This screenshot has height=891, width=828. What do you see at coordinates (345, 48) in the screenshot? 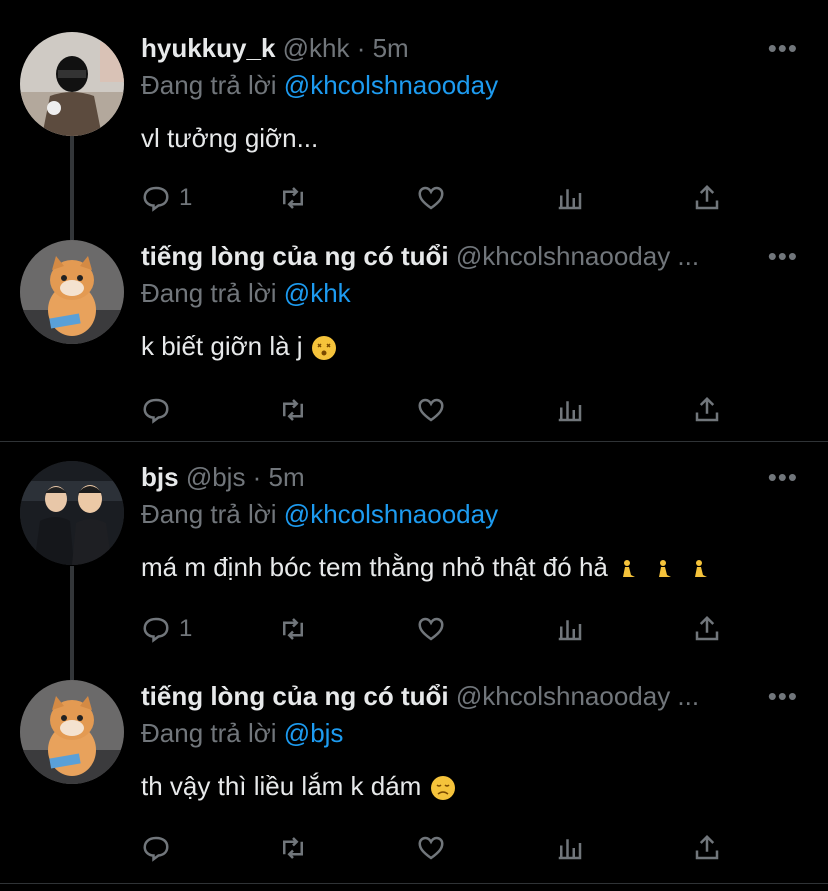
I see `handle-time: @khk · 5m` at bounding box center [345, 48].